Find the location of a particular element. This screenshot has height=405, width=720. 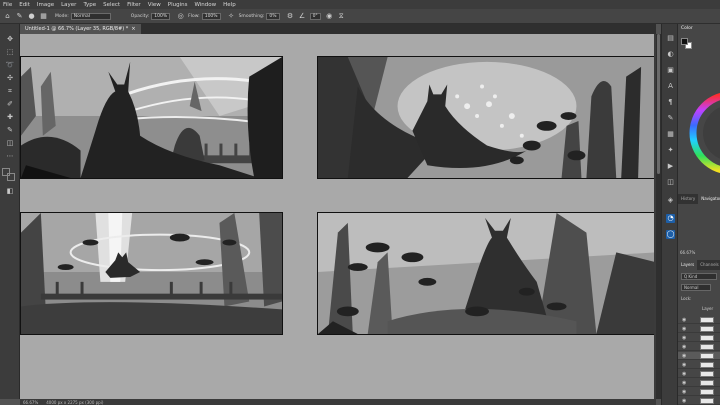

panel-icon-strip: ▤ ◐ ▣ A ¶ ✎ ▦ ✦ ▶ ◫ ◈ ◔ ◯ is located at coordinates (669, 214).